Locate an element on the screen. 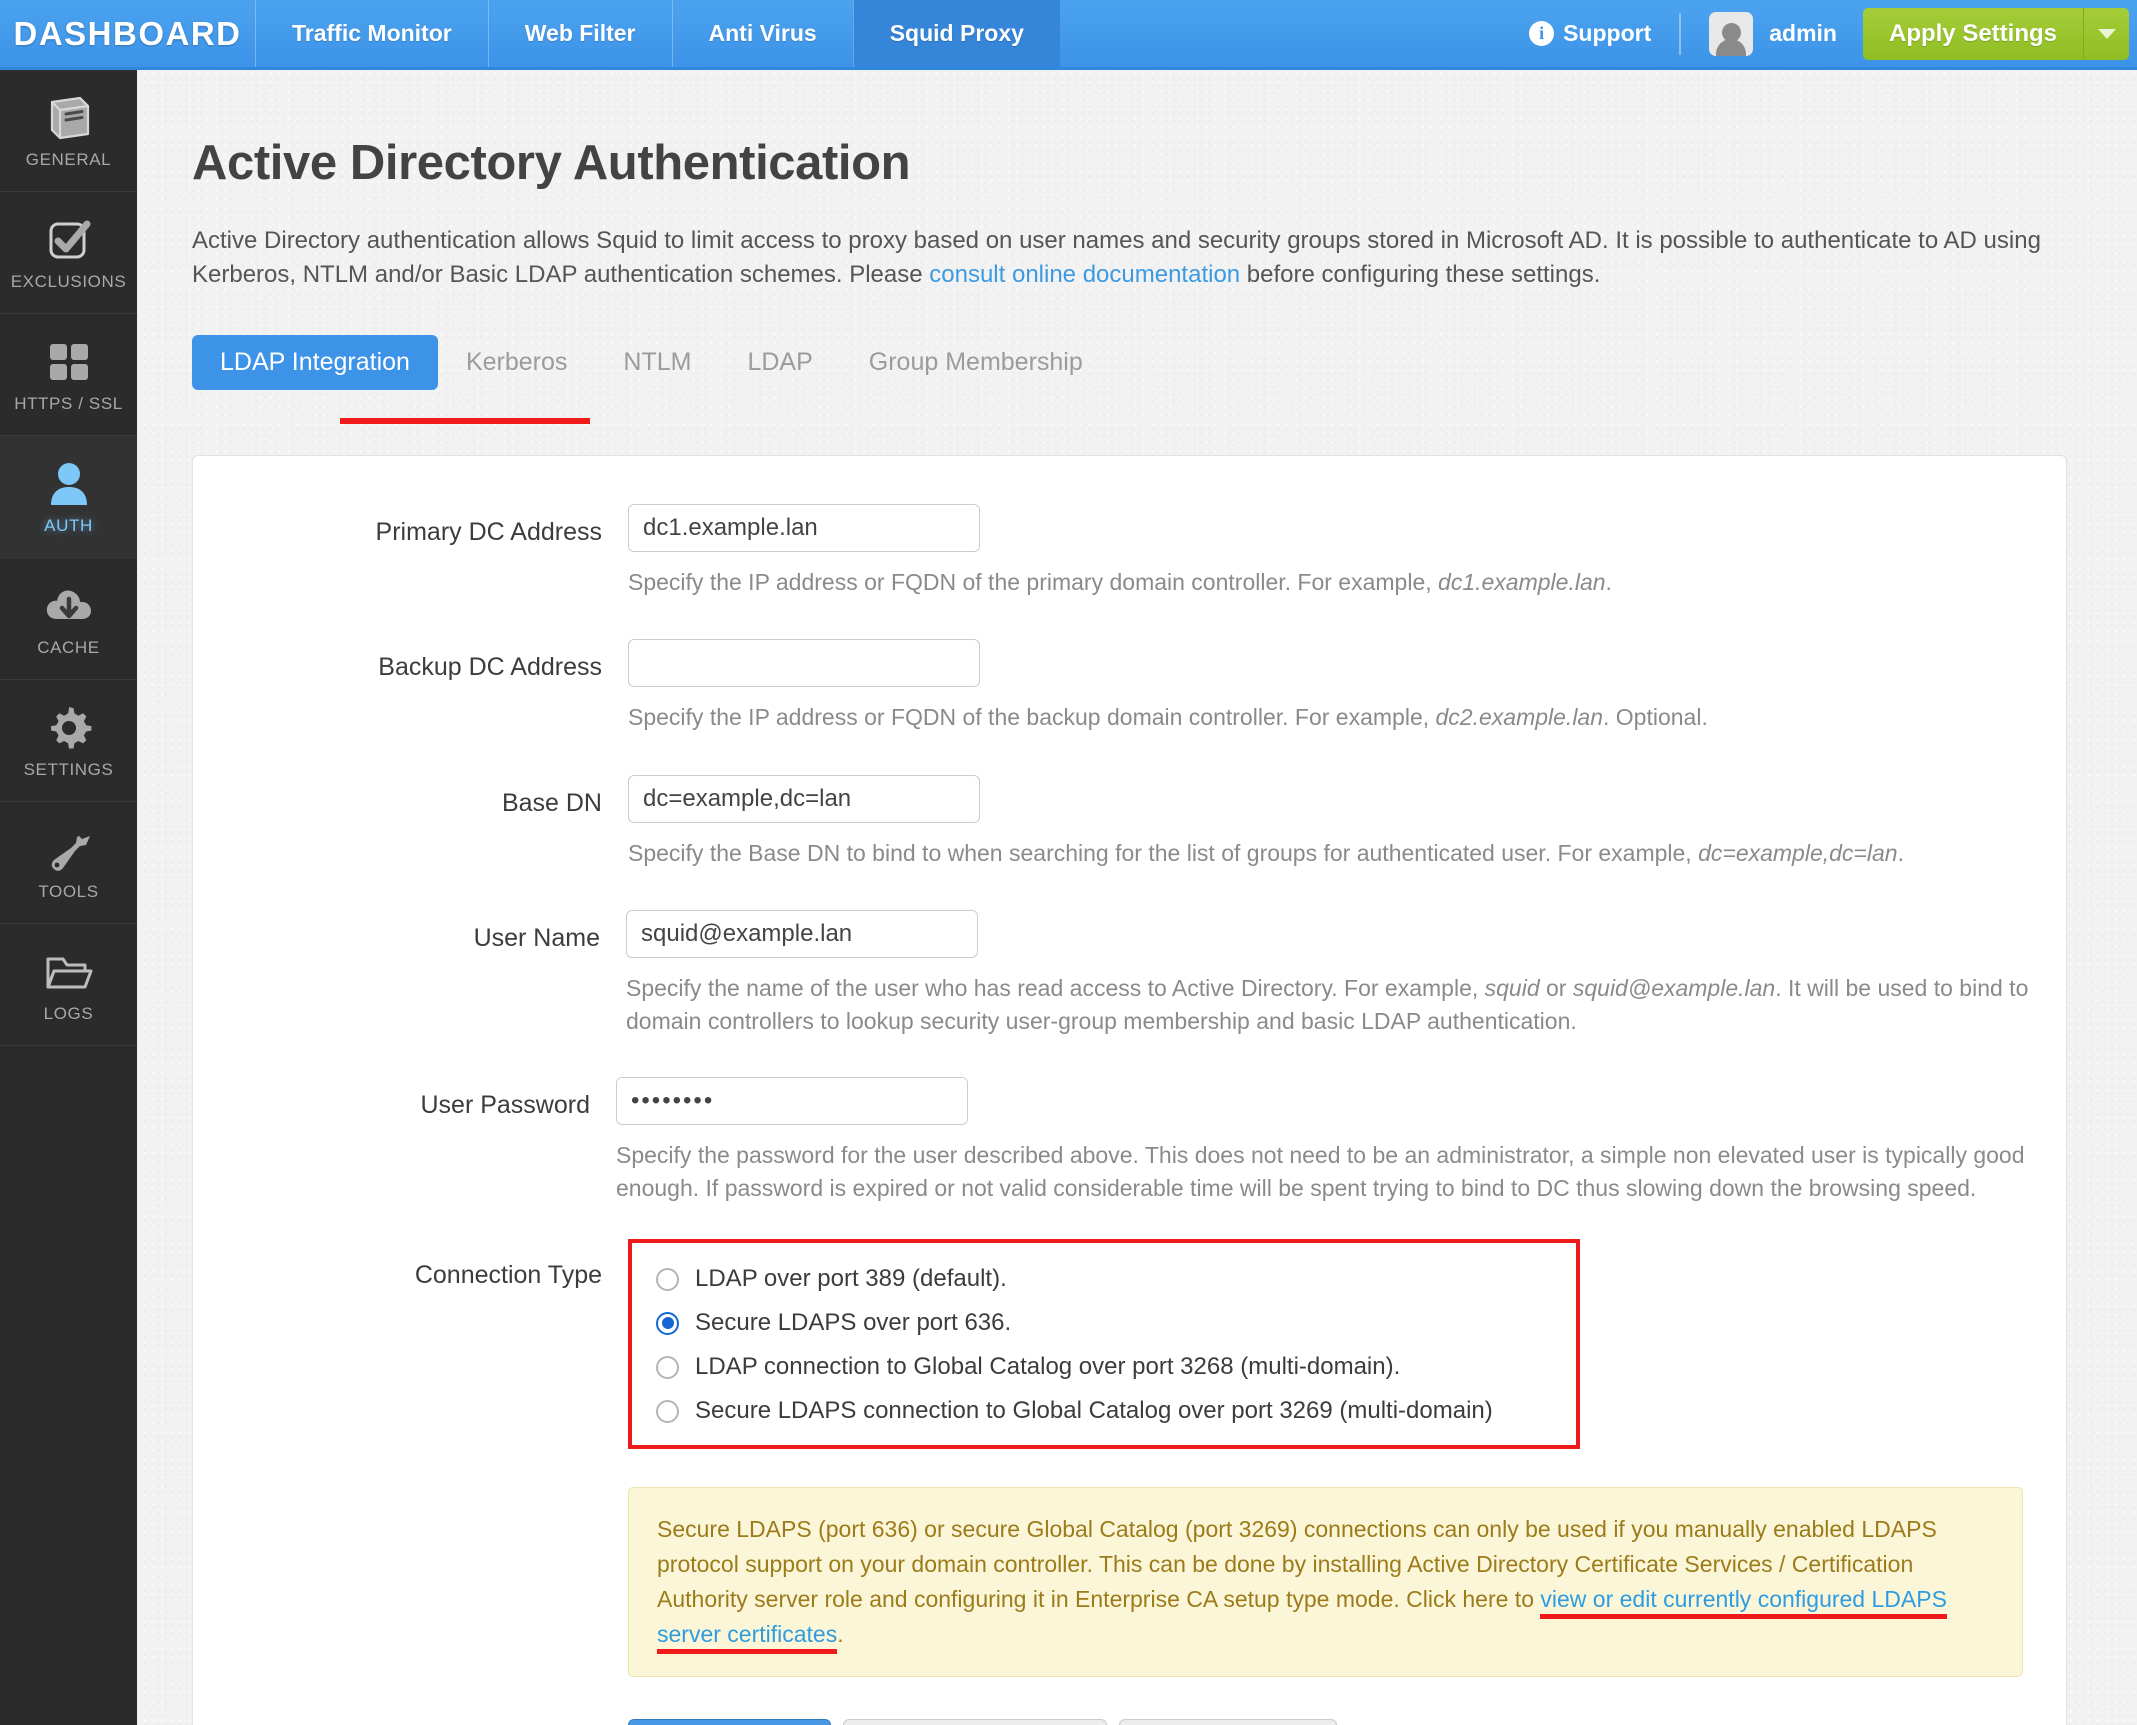  folder-icon is located at coordinates (69, 972).